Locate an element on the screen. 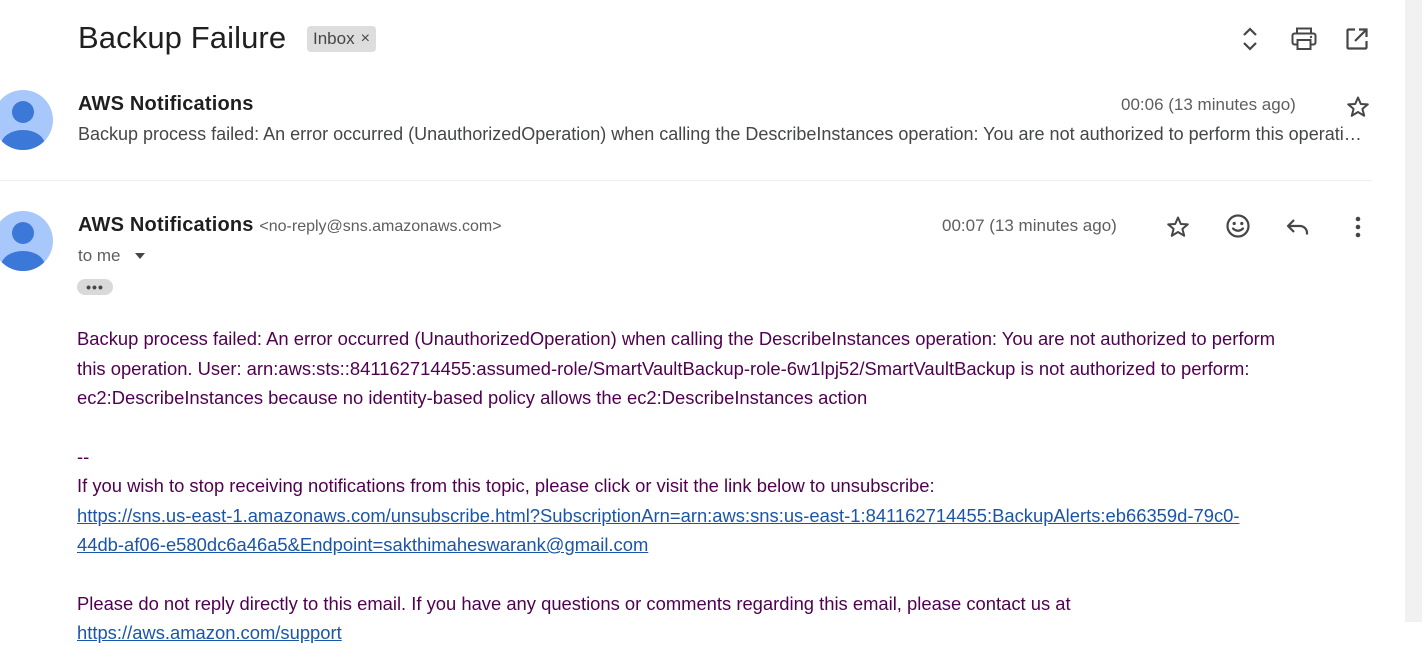 The height and width of the screenshot is (650, 1422). recipient-text: to me is located at coordinates (99, 255).